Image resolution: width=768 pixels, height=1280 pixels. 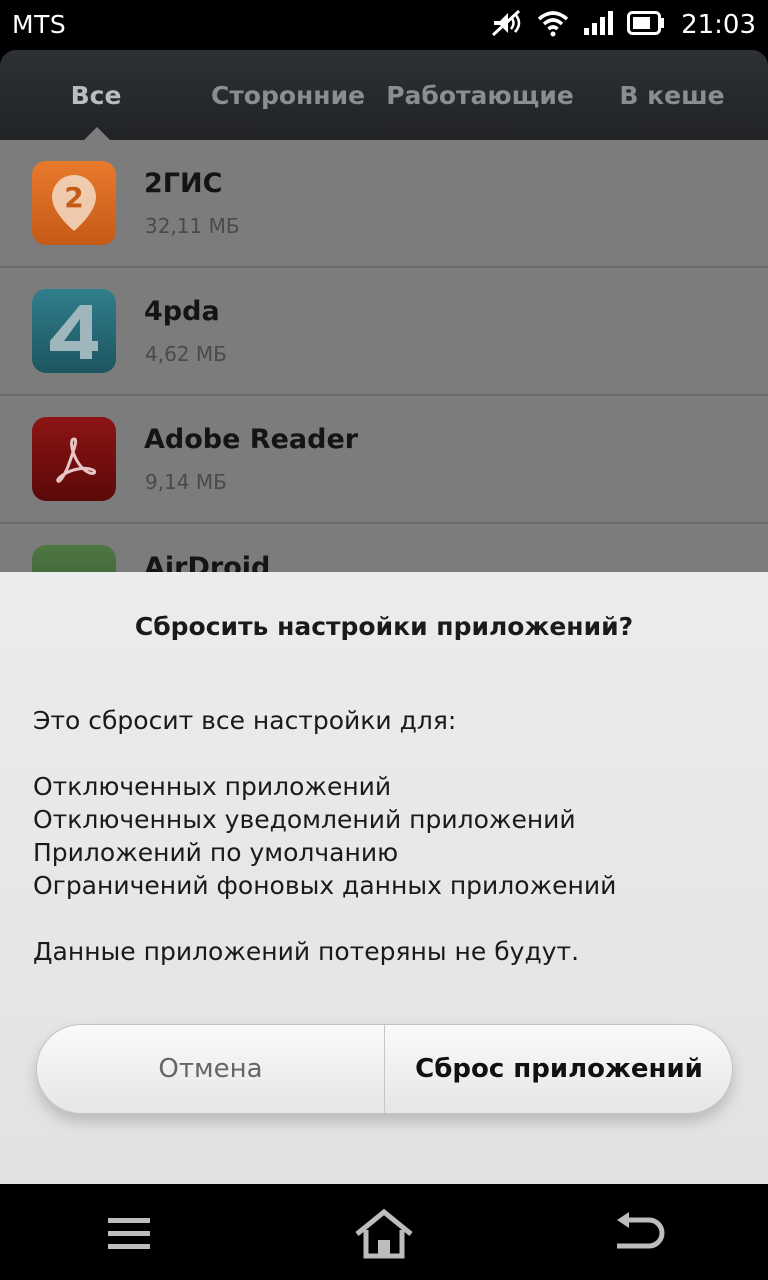 I want to click on carrier-name: MTS, so click(x=39, y=24).